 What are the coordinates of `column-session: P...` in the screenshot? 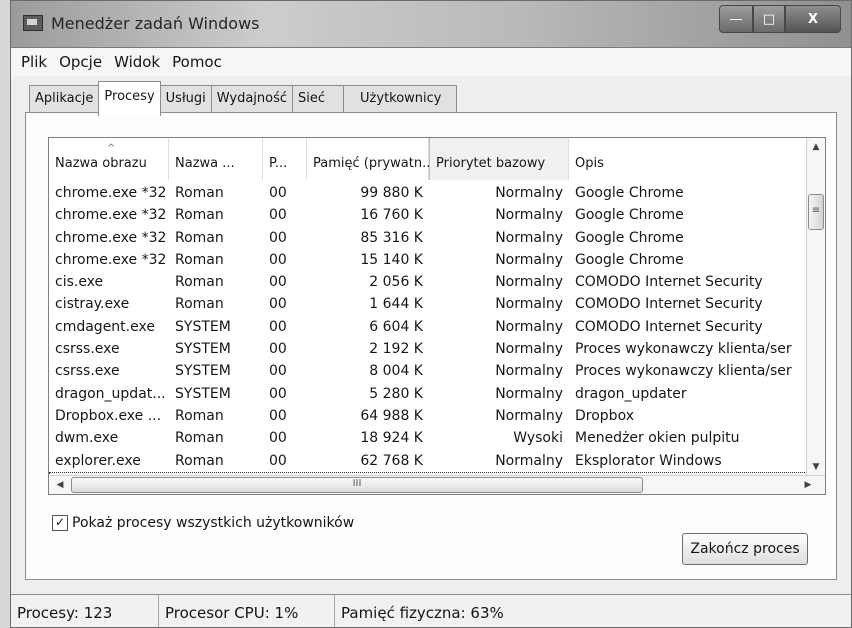 It's located at (285, 159).